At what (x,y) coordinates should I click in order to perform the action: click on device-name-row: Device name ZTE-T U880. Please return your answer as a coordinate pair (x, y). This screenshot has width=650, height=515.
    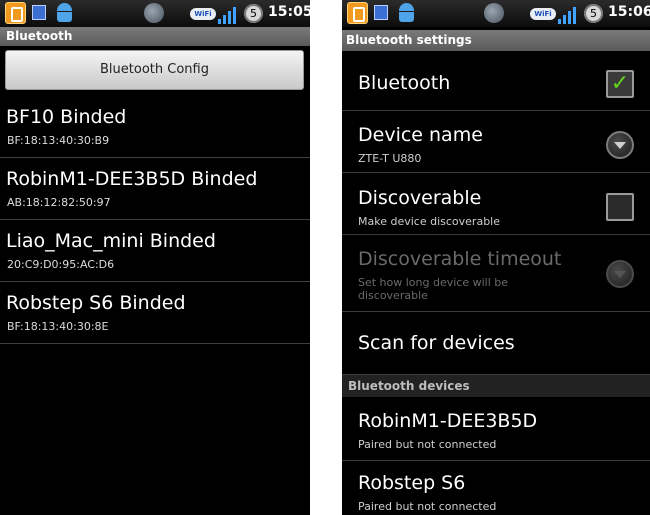
    Looking at the image, I should click on (496, 142).